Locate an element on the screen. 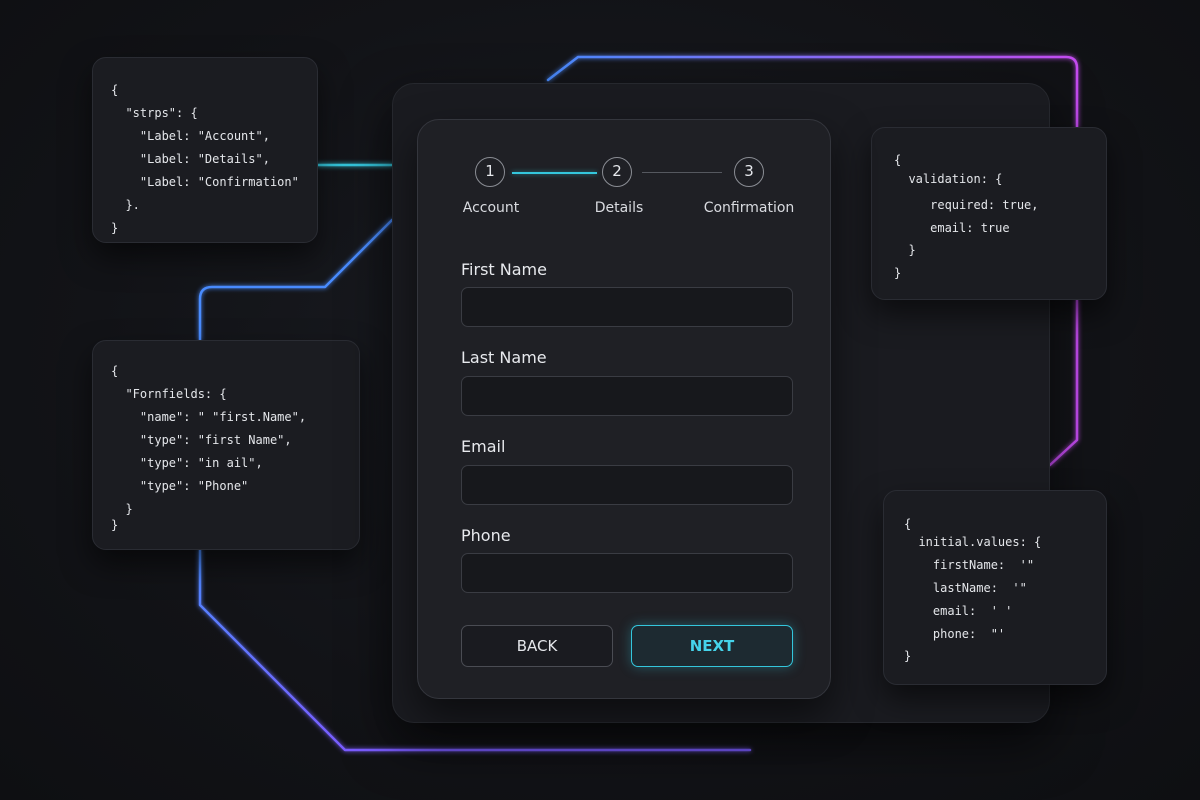 The image size is (1200, 800). wire-right is located at coordinates (1063, 382).